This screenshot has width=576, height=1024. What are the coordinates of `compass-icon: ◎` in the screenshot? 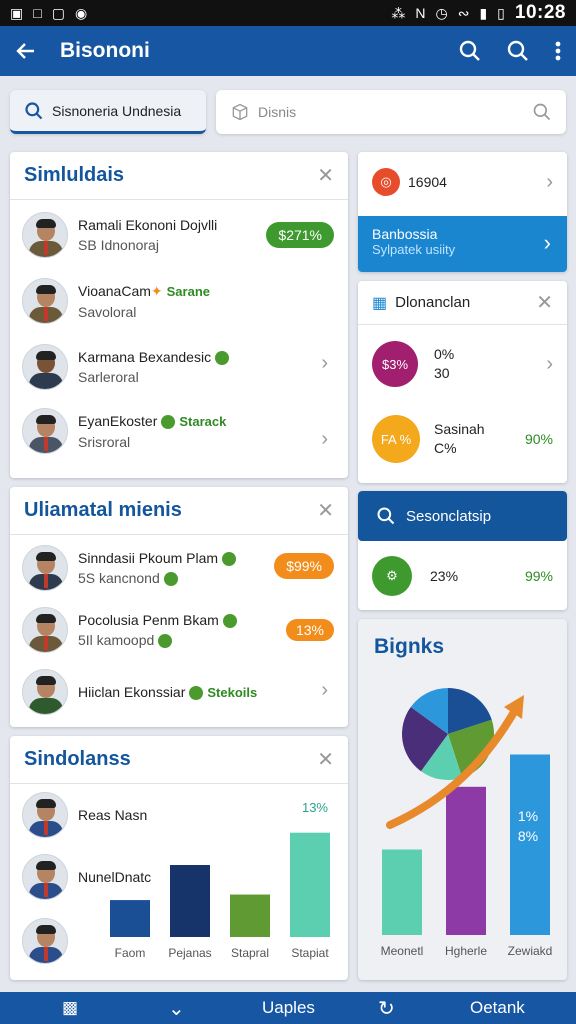 It's located at (386, 182).